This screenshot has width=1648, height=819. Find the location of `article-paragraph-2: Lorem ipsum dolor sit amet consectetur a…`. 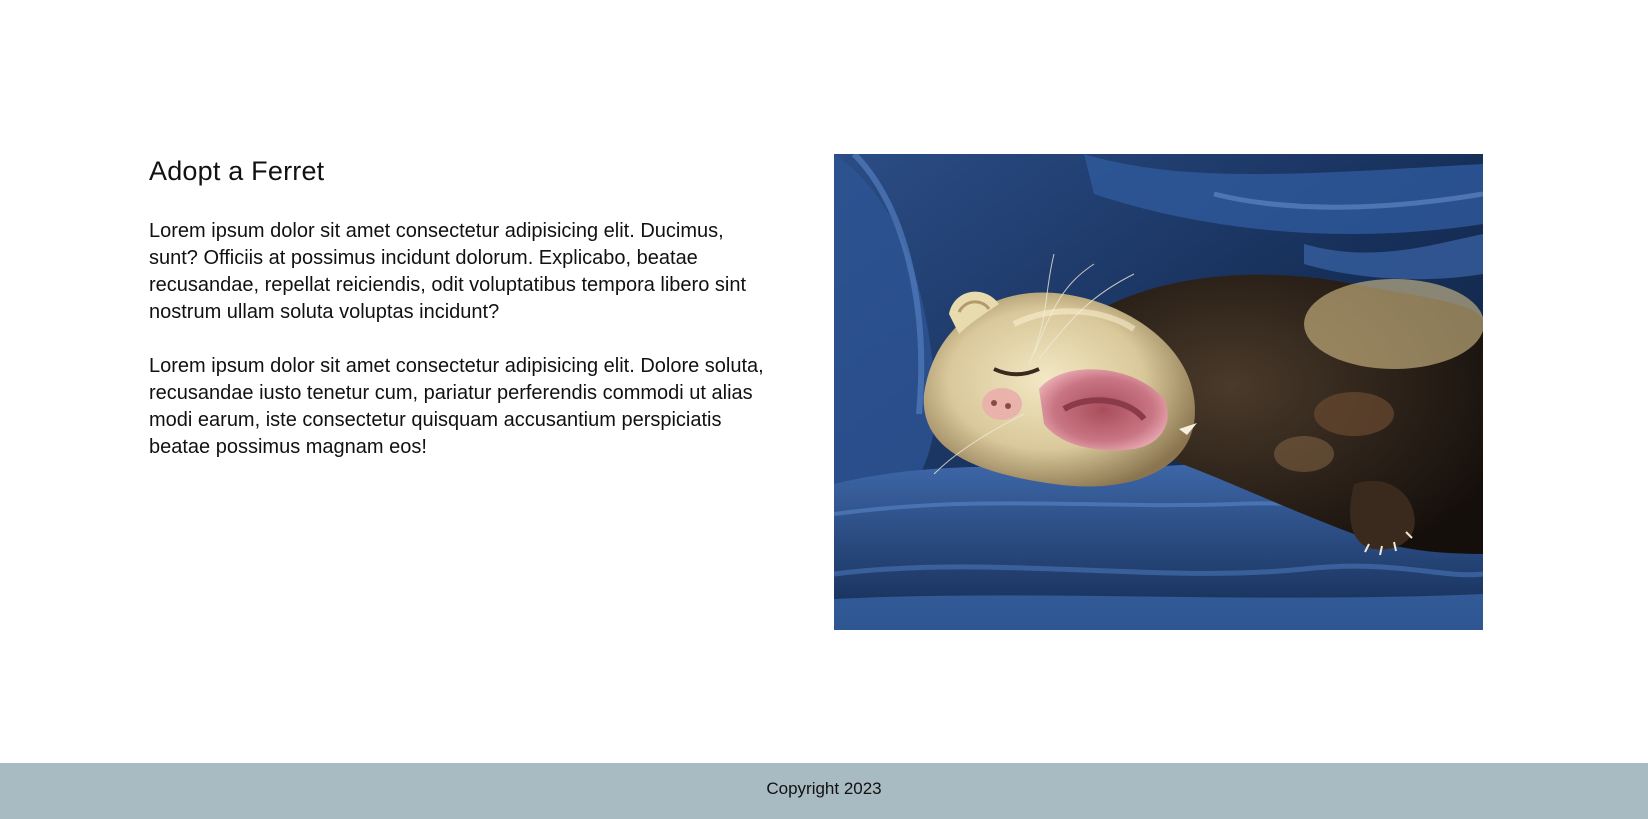

article-paragraph-2: Lorem ipsum dolor sit amet consectetur a… is located at coordinates (456, 406).